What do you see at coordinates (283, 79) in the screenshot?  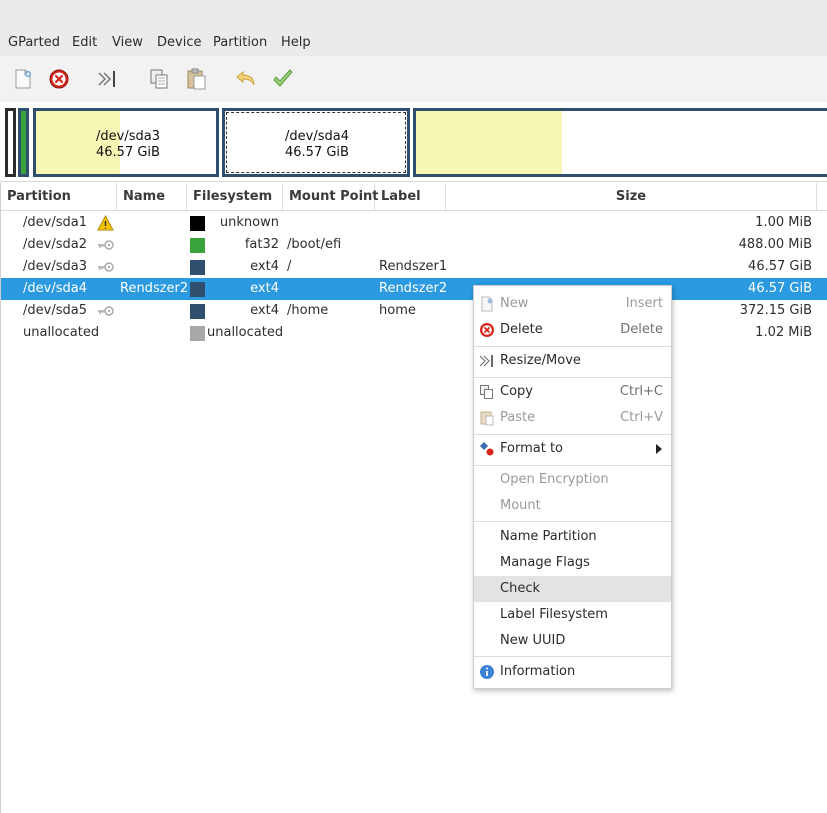 I see `apply-icon` at bounding box center [283, 79].